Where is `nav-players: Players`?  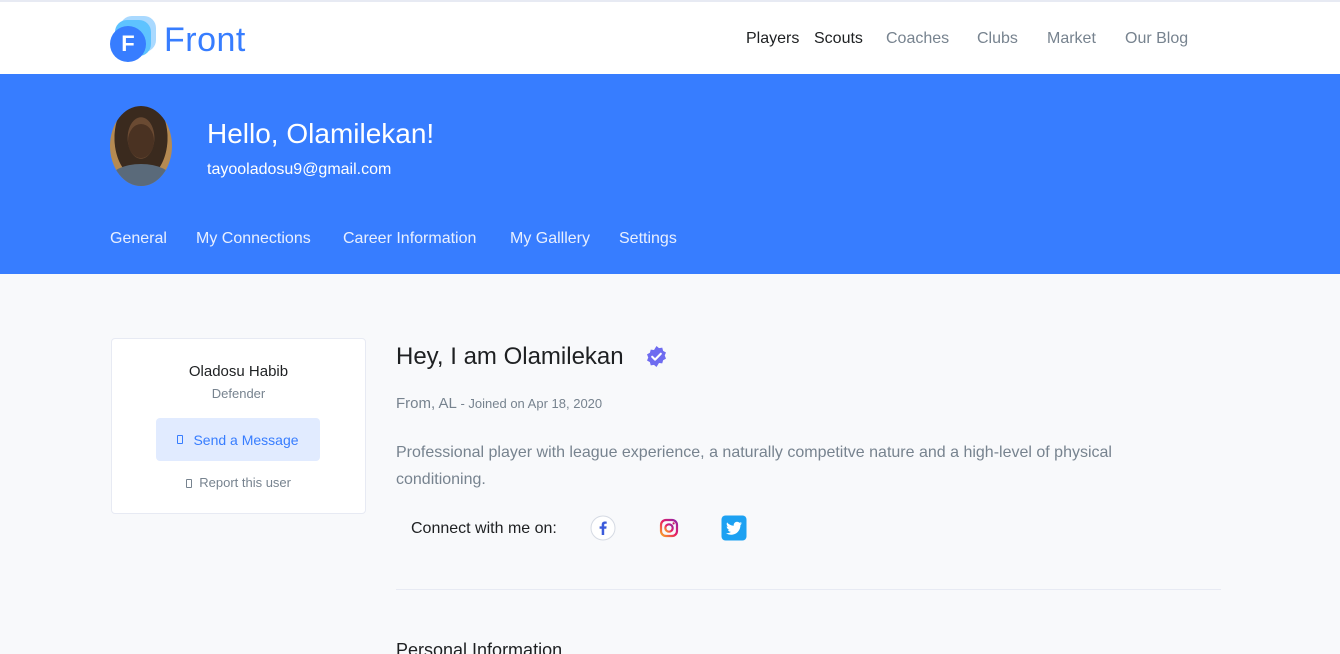 nav-players: Players is located at coordinates (772, 39).